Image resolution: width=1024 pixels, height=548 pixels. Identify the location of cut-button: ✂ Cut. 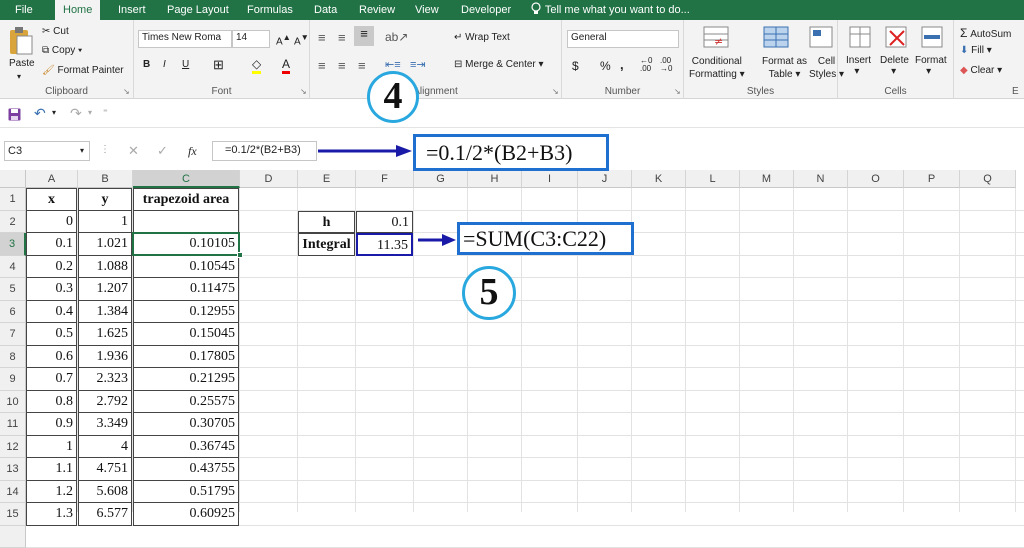
(55, 31).